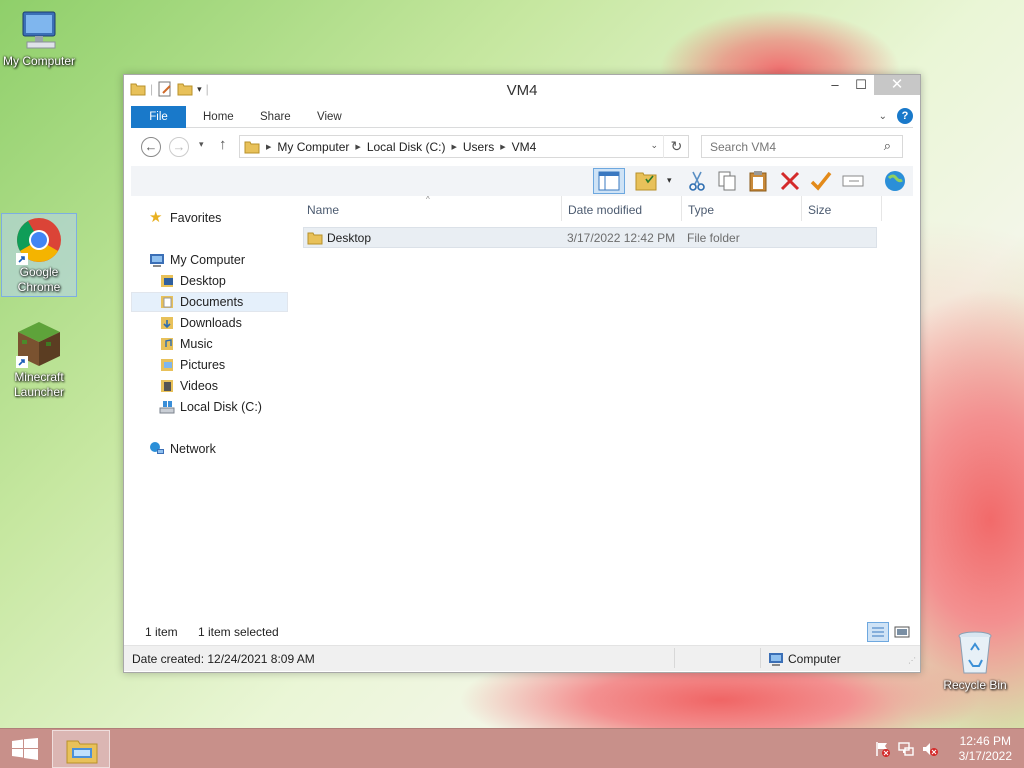 The height and width of the screenshot is (768, 1024). Describe the element at coordinates (654, 145) in the screenshot. I see `address-dropdown-icon: ⌄` at that location.